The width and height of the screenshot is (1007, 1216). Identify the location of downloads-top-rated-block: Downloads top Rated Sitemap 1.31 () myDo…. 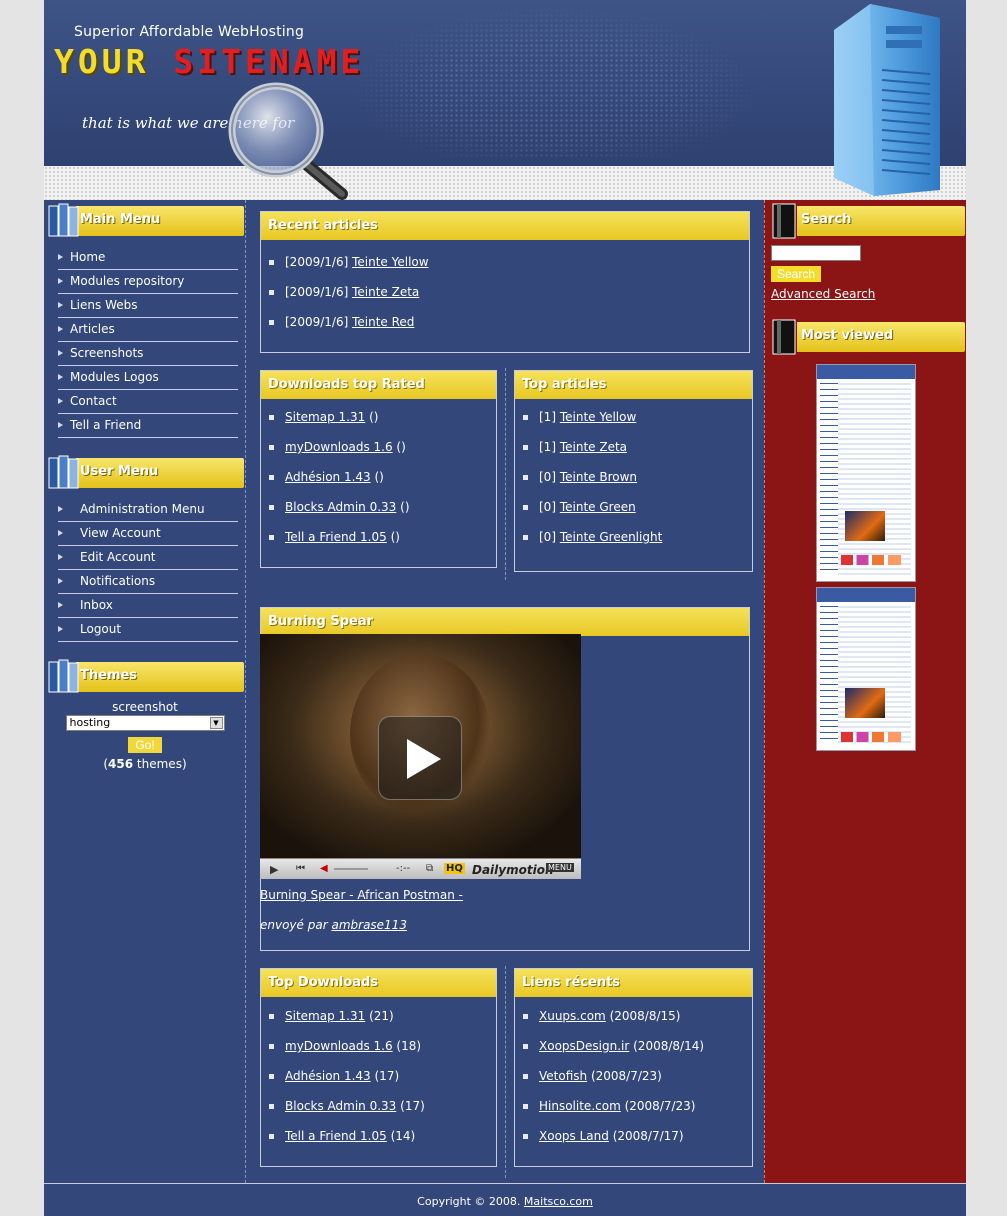
(378, 469).